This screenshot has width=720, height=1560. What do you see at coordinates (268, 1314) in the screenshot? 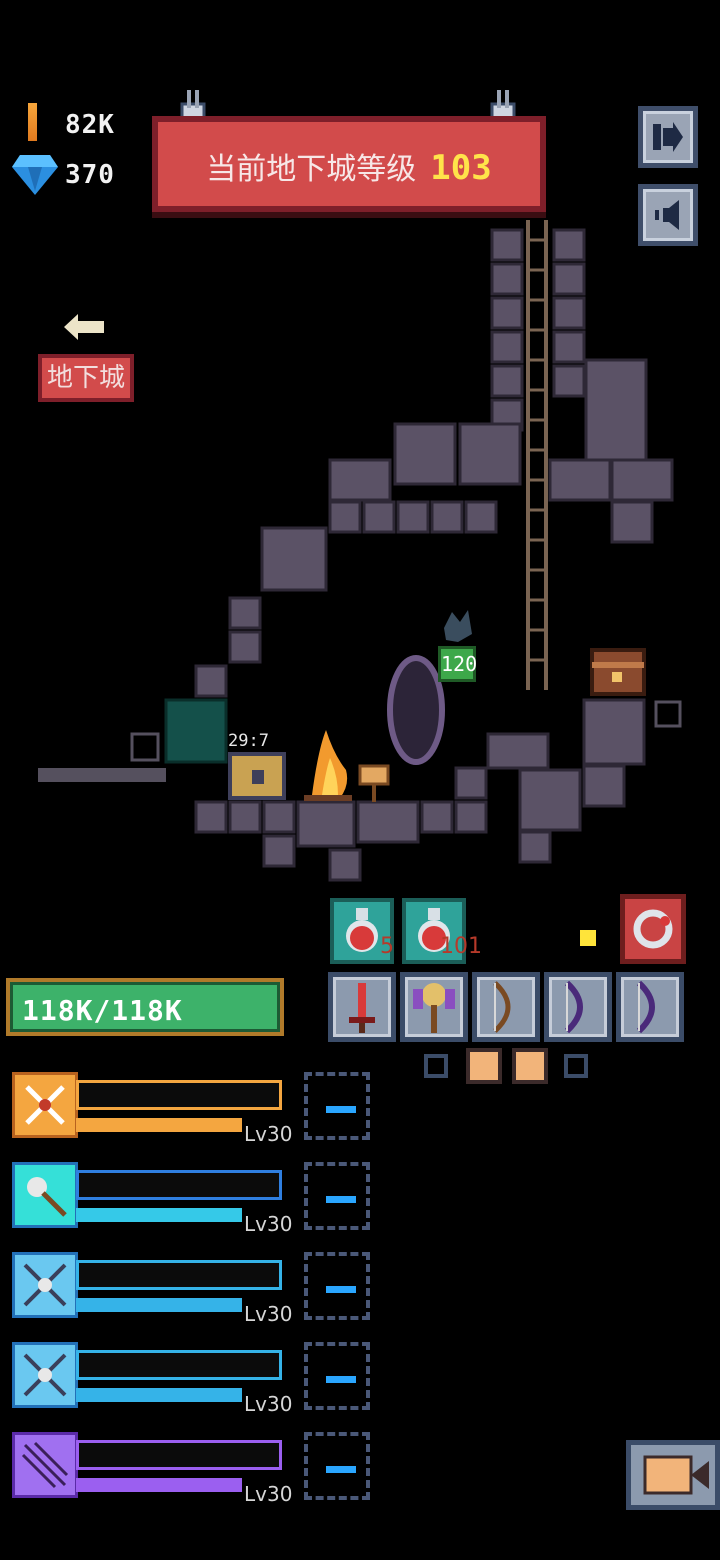
I see `hero-level-3: Lv30` at bounding box center [268, 1314].